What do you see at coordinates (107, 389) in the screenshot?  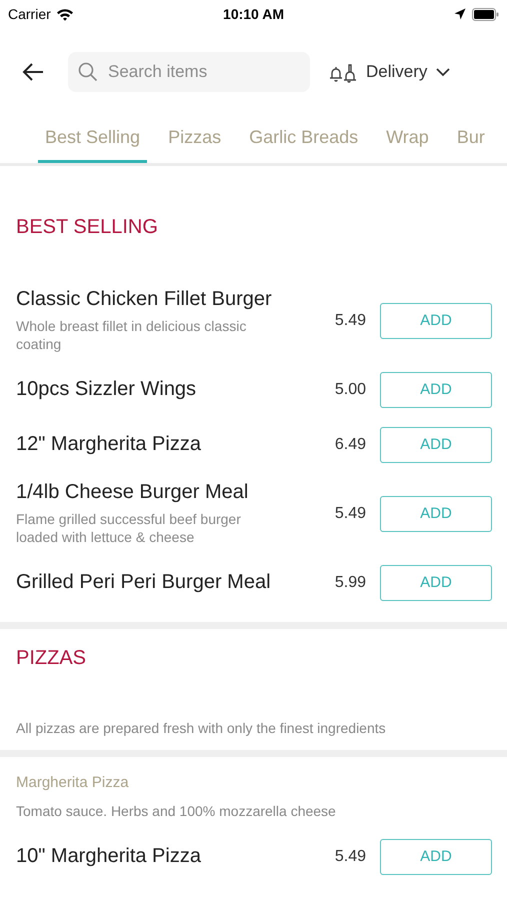 I see `item-name: 10pcs Sizzler Wings` at bounding box center [107, 389].